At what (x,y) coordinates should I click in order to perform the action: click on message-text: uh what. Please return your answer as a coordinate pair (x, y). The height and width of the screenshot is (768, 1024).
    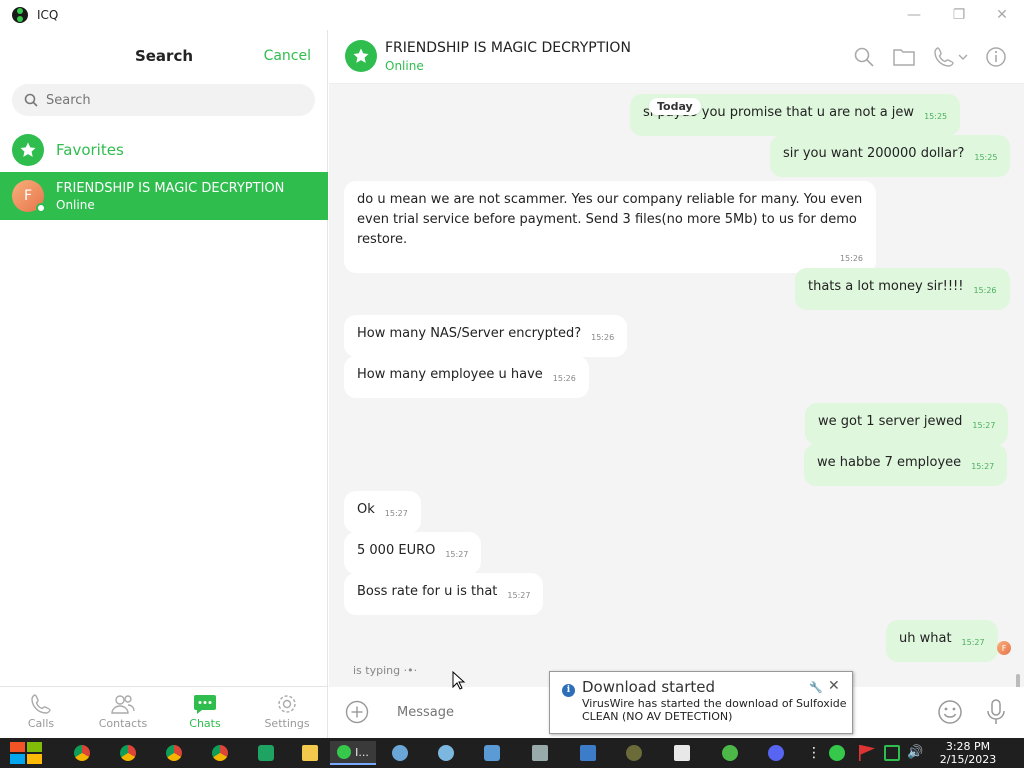
    Looking at the image, I should click on (925, 638).